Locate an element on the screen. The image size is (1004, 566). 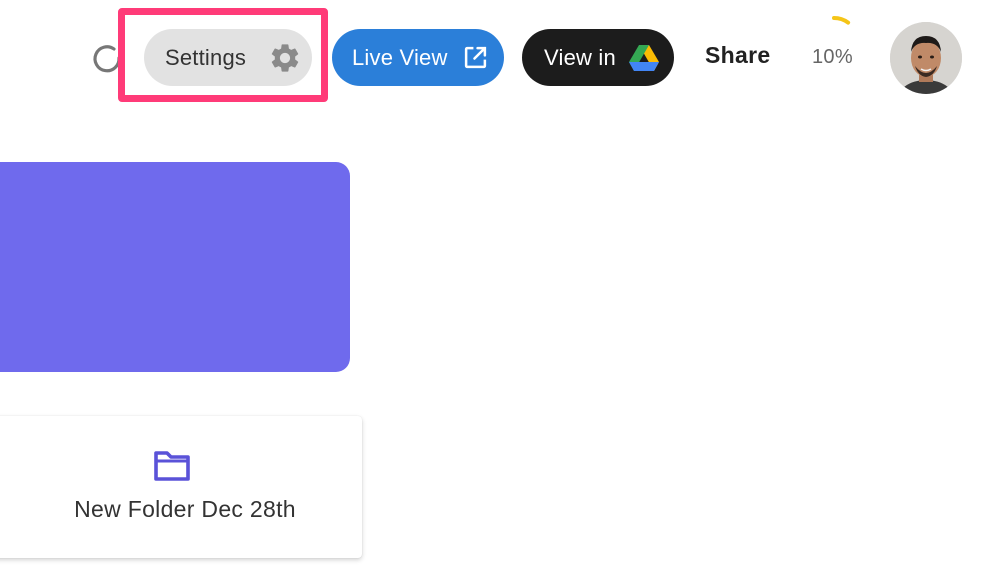
view-in-drive-button: View in is located at coordinates (598, 57).